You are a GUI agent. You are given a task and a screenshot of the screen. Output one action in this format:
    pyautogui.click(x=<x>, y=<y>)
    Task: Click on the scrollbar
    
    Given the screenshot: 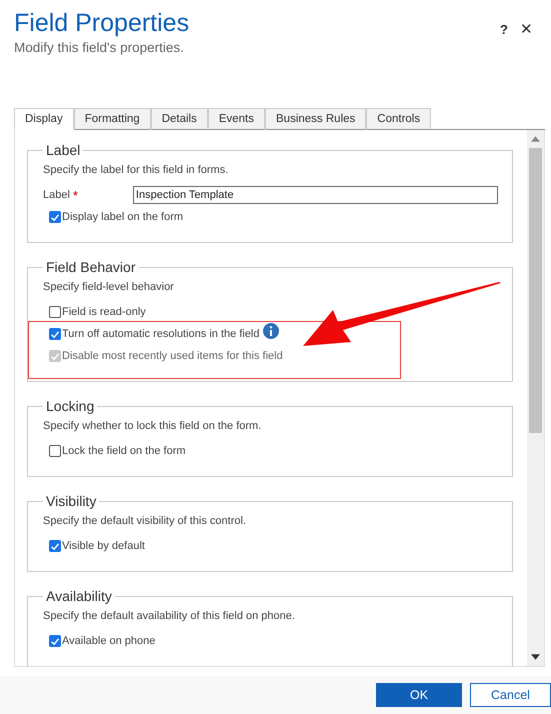 What is the action you would take?
    pyautogui.click(x=535, y=398)
    